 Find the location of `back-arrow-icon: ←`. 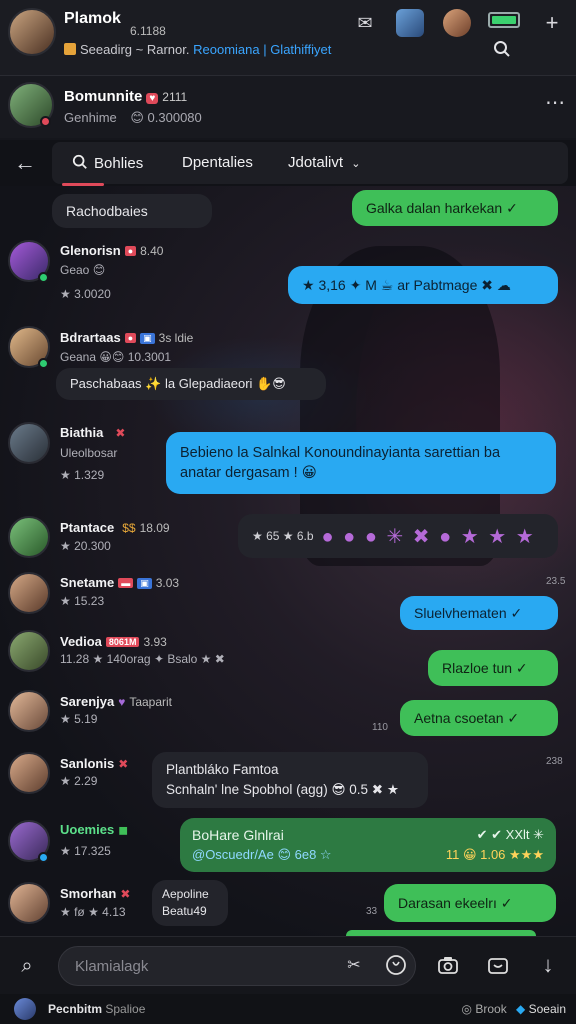

back-arrow-icon: ← is located at coordinates (25, 163).